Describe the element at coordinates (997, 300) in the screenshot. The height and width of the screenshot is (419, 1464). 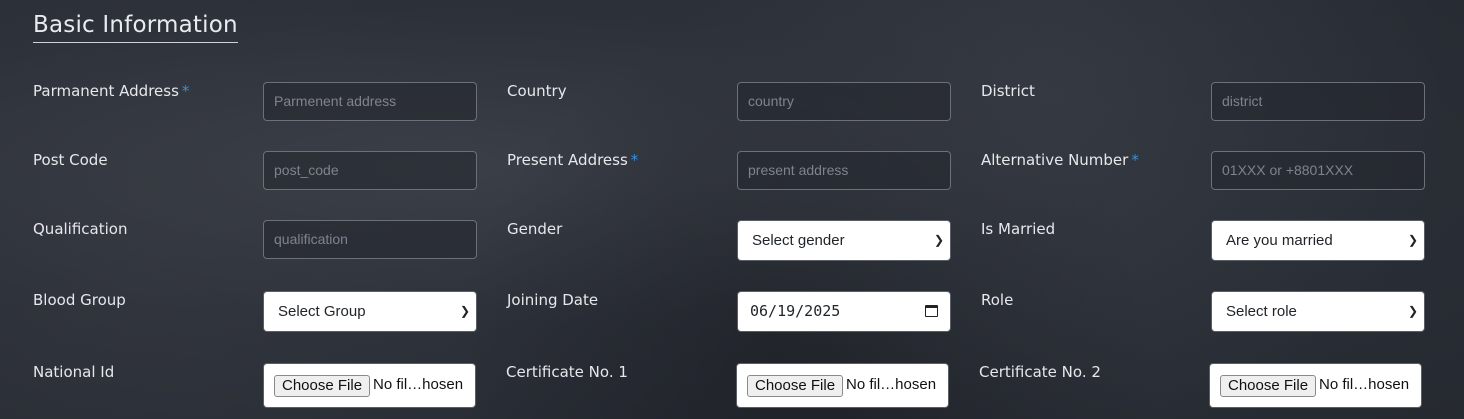
I see `role-label: Role` at that location.